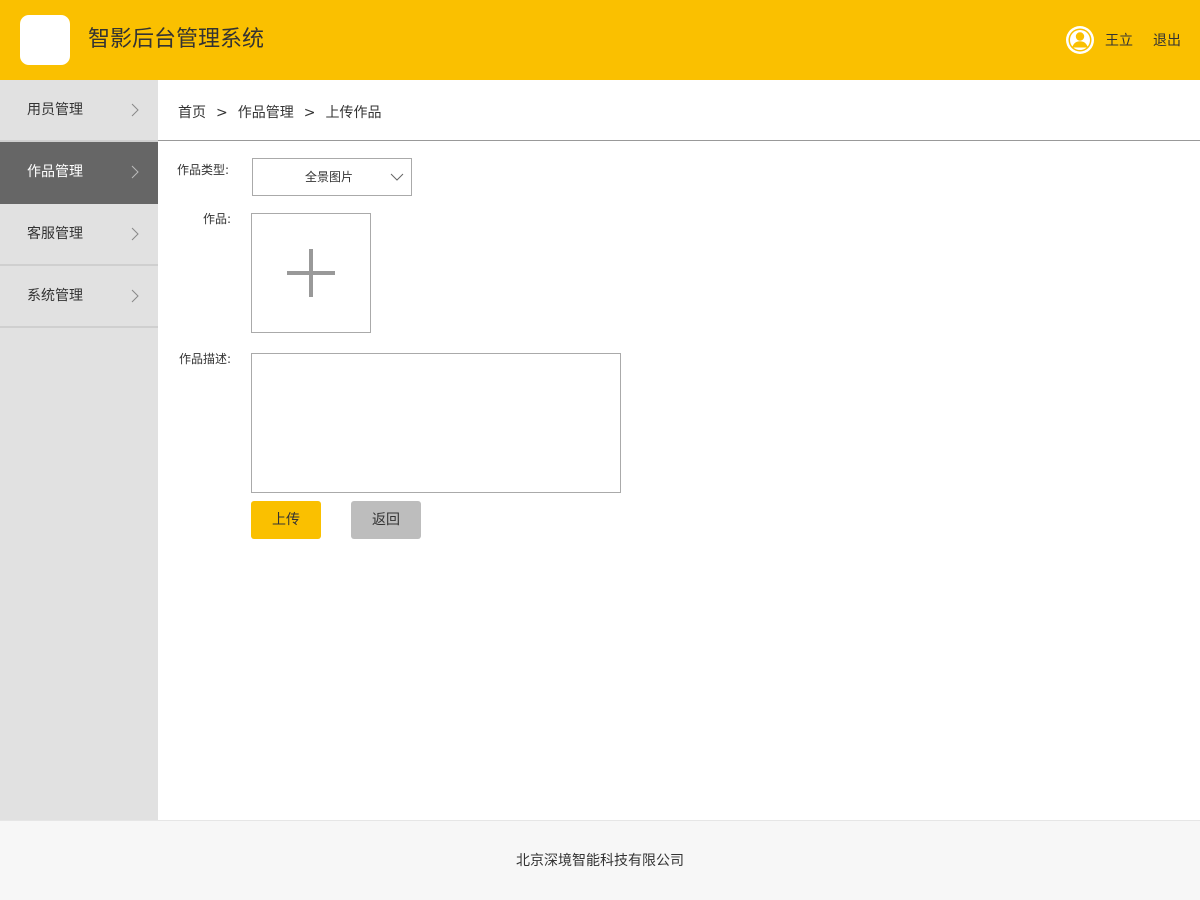  I want to click on sidebar: 用员管理 作品管理 客服管理 系统管理, so click(79, 450).